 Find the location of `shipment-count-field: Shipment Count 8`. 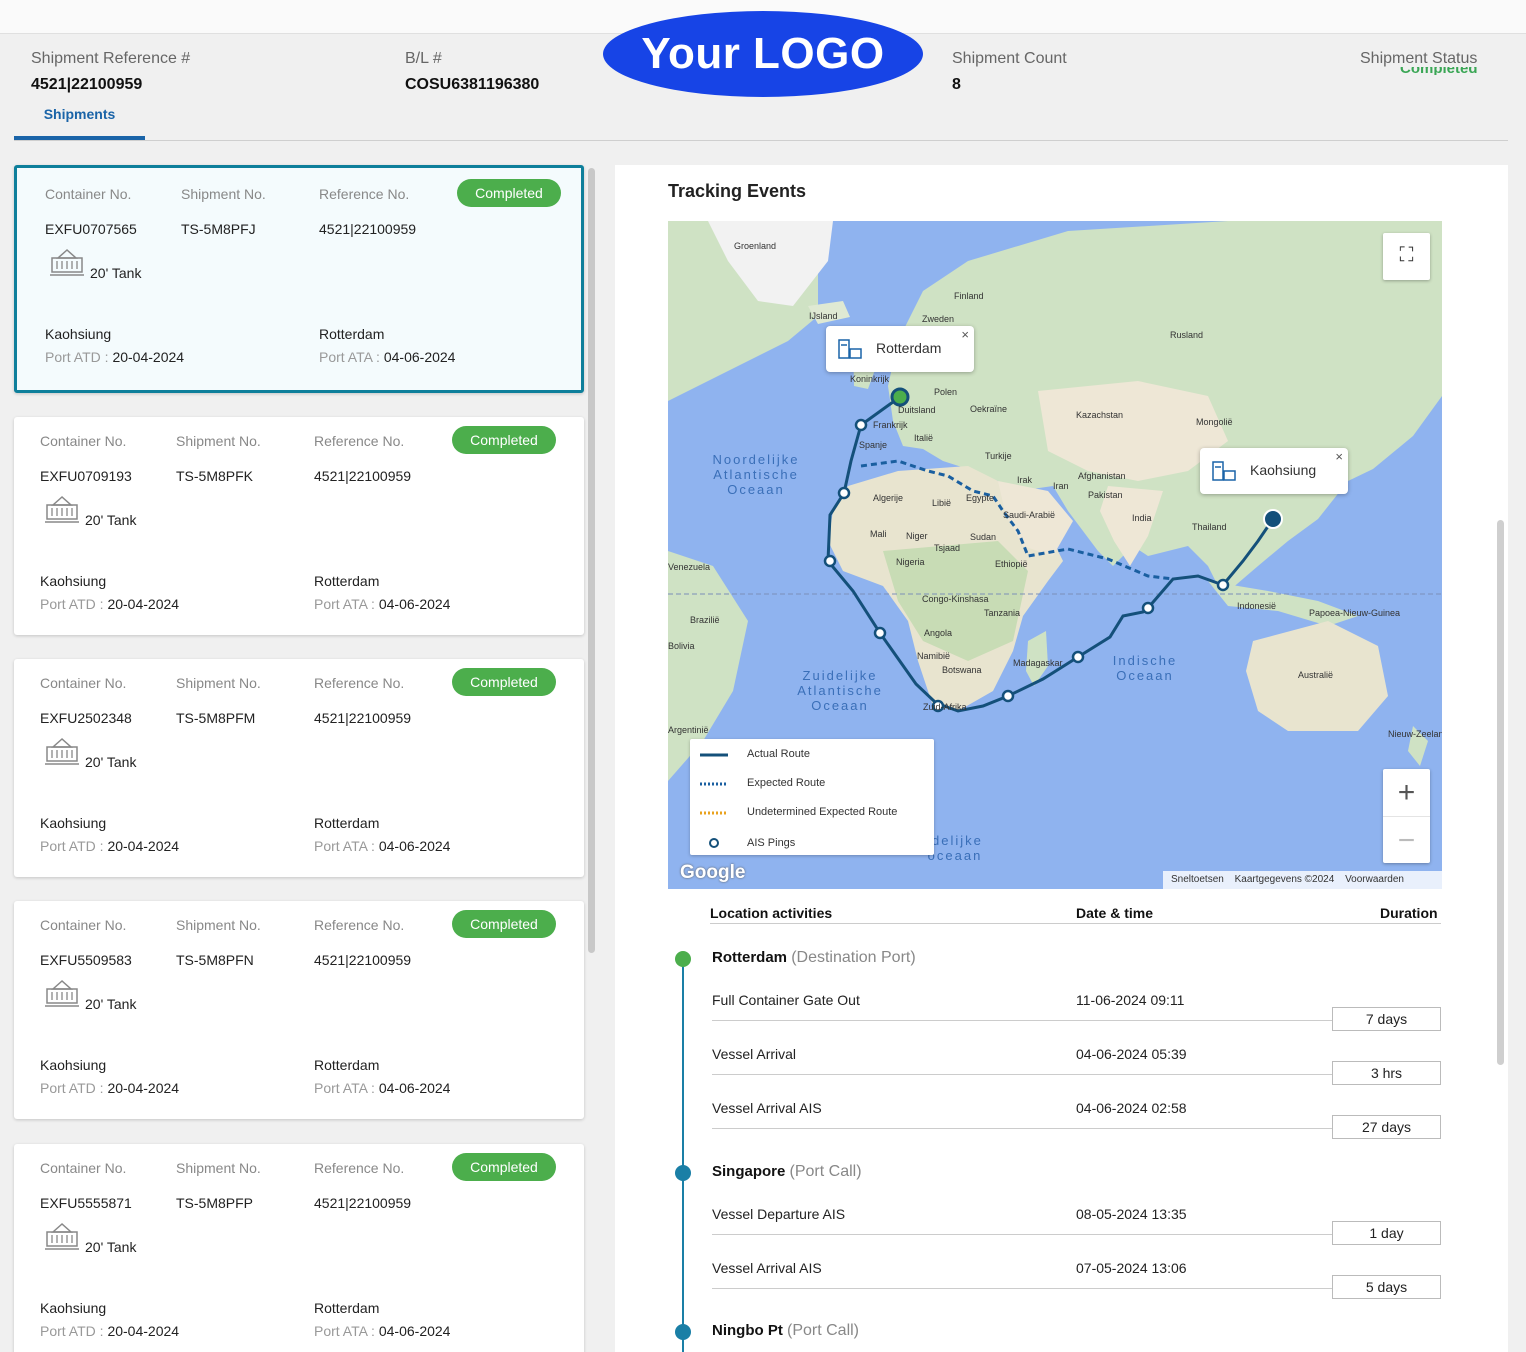

shipment-count-field: Shipment Count 8 is located at coordinates (1009, 72).